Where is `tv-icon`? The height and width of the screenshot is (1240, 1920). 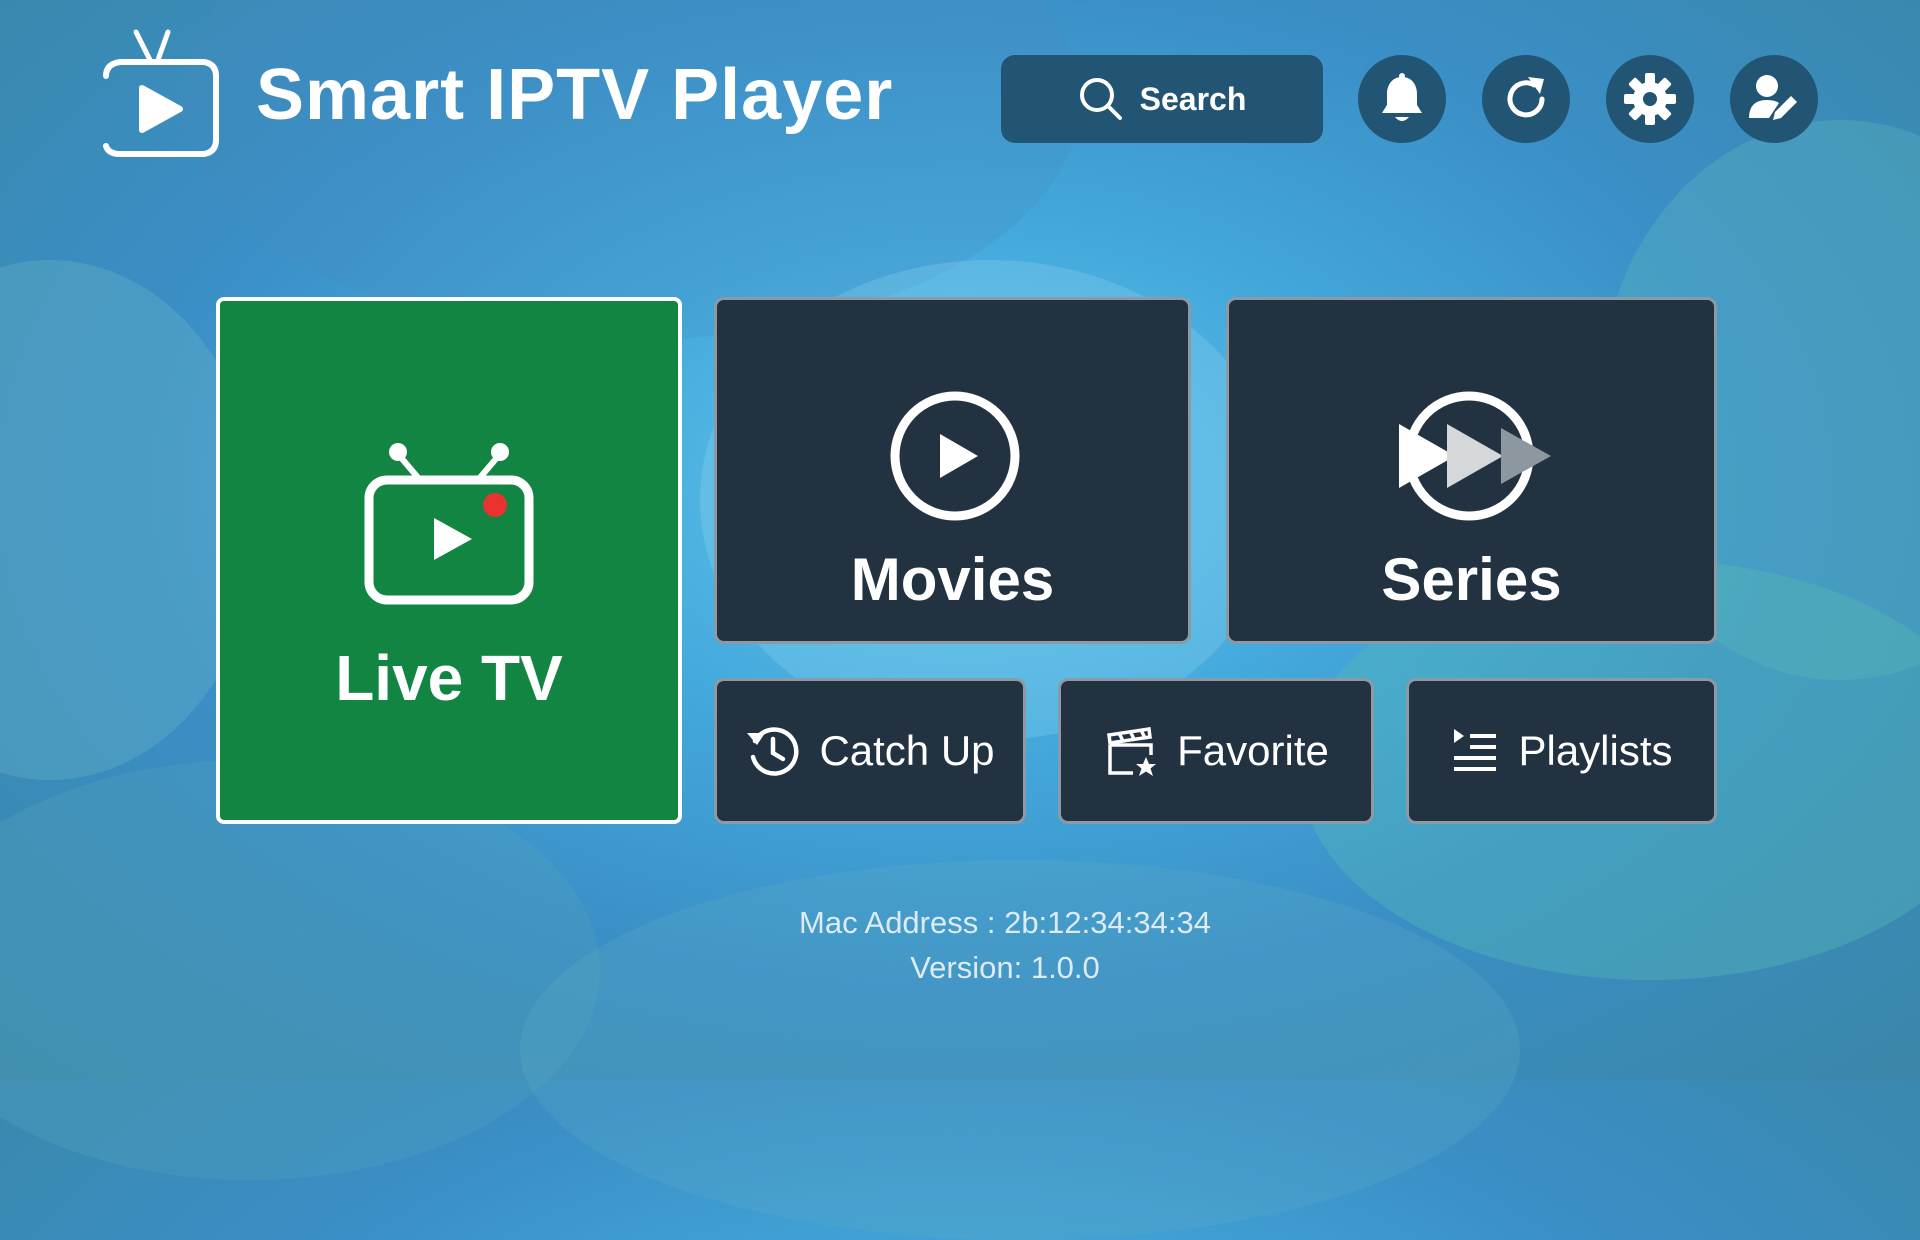
tv-icon is located at coordinates (449, 524).